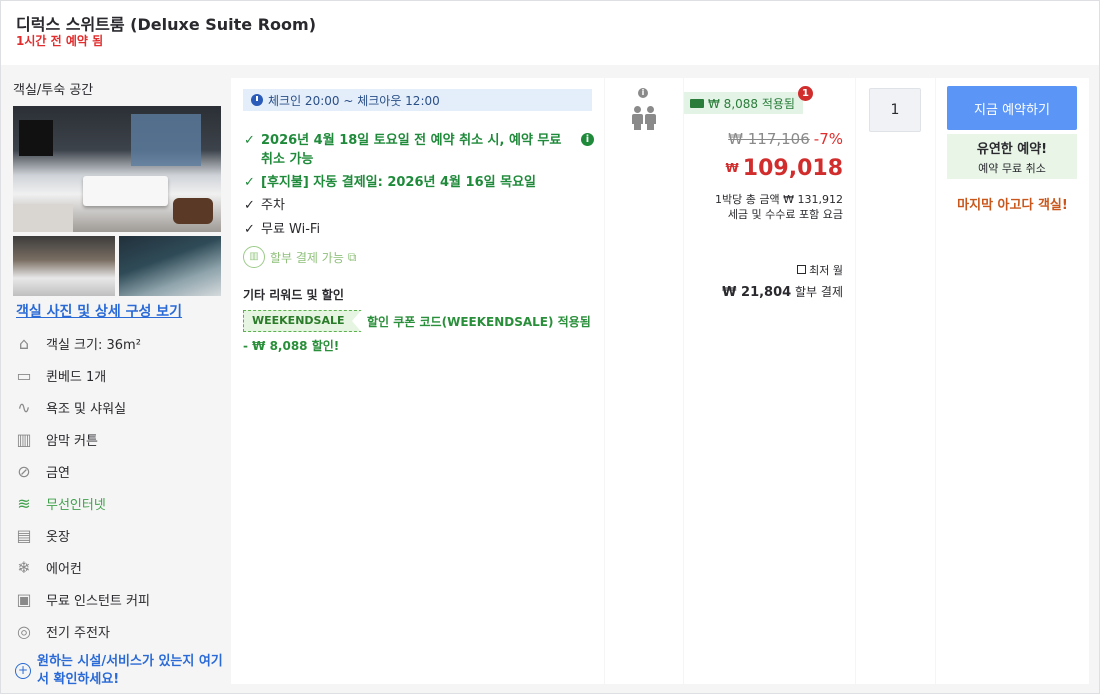  I want to click on amenity-wifi: ≋ 무선인터넷, so click(118, 503).